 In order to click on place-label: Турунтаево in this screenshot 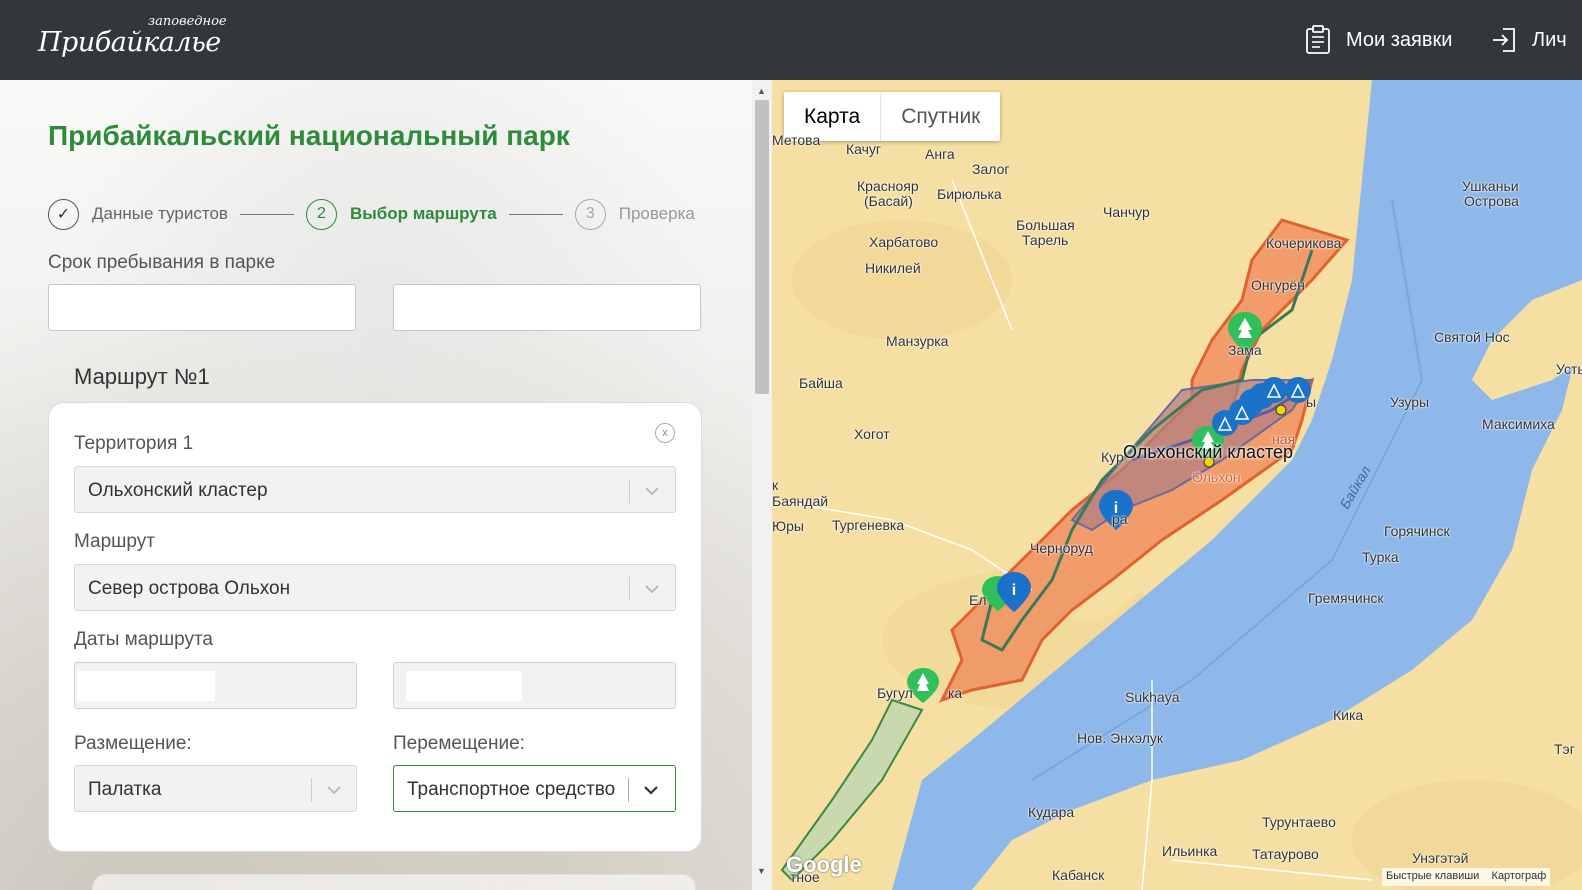, I will do `click(1299, 822)`.